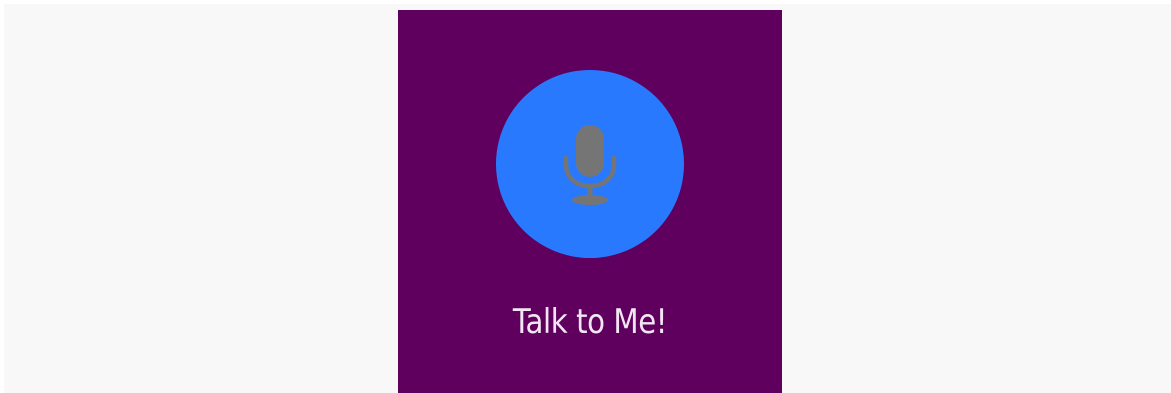  Describe the element at coordinates (590, 322) in the screenshot. I see `prompt-label: Talk to Me!` at that location.